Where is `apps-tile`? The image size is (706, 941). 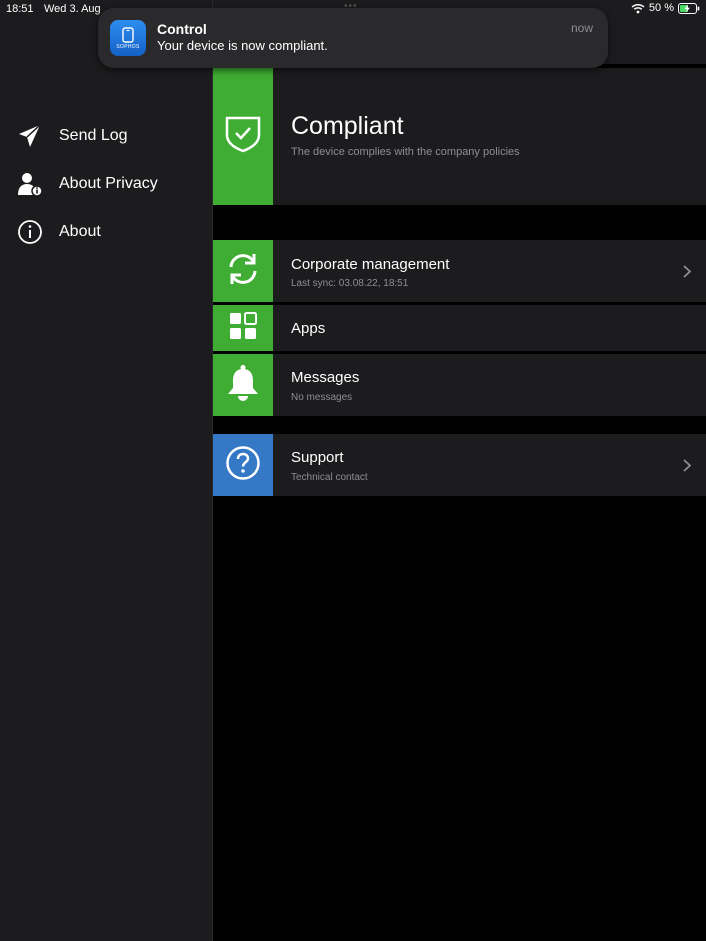 apps-tile is located at coordinates (243, 328).